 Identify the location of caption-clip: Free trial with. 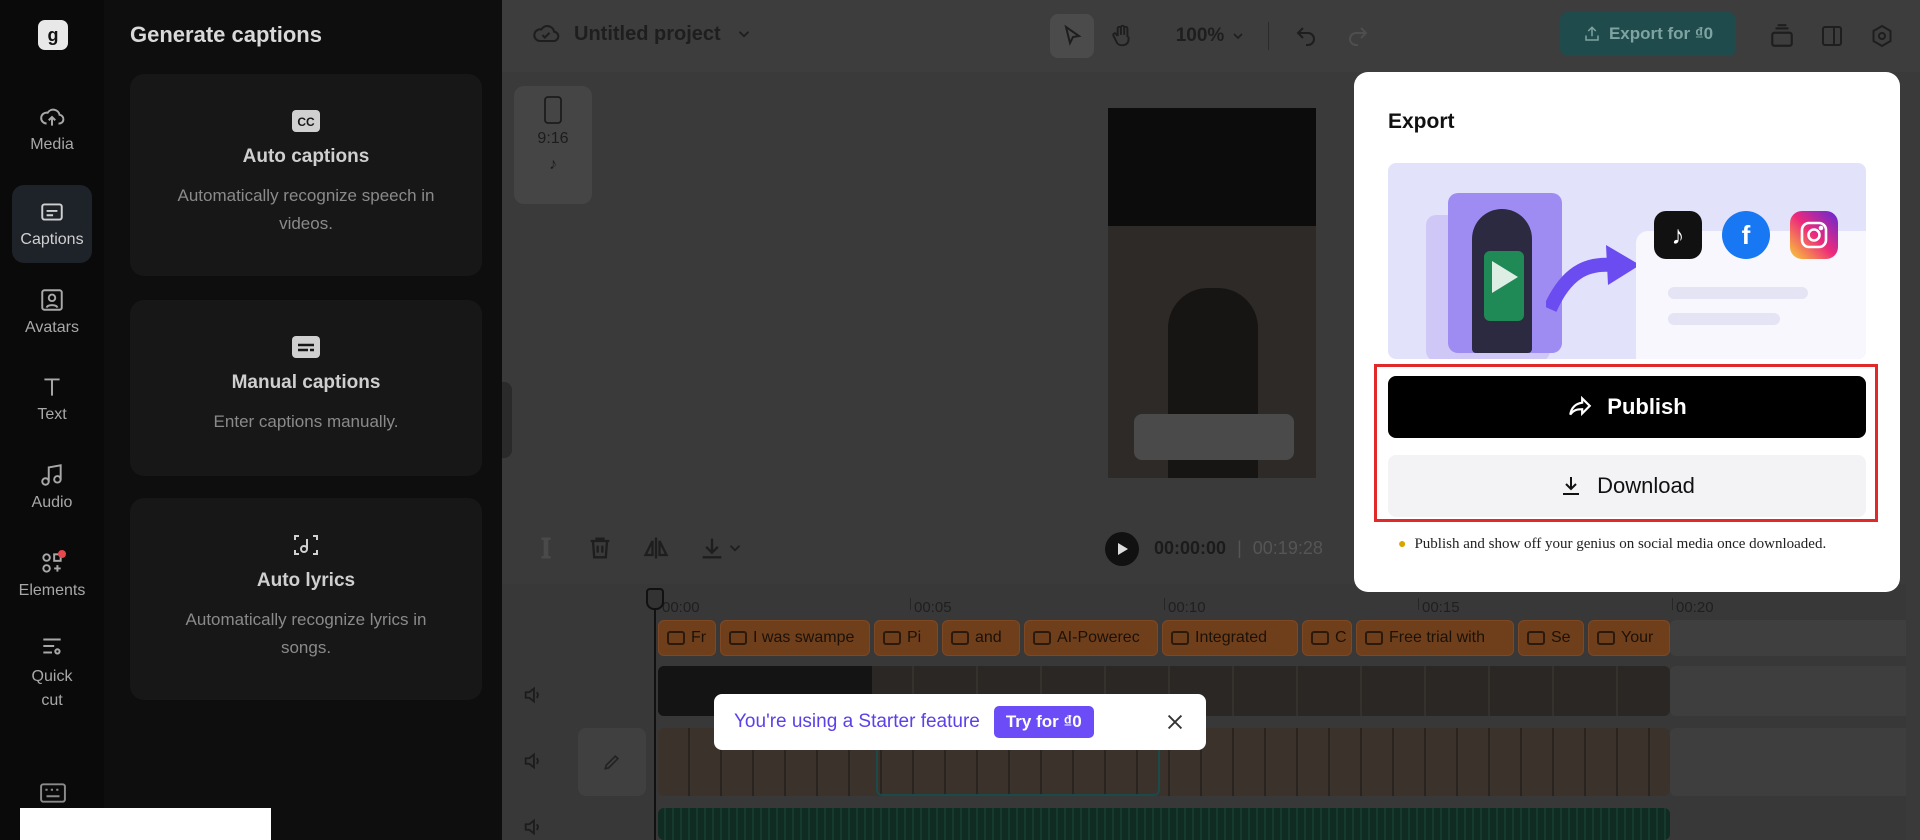
(1435, 638).